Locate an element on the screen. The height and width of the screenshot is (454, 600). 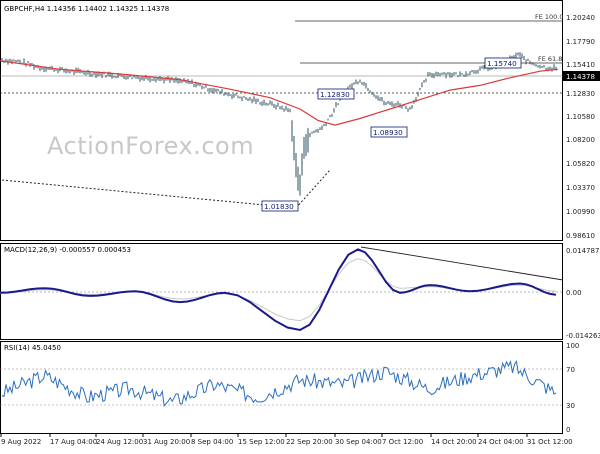
date-tick-label: 31 Aug 20:00 is located at coordinates (166, 442).